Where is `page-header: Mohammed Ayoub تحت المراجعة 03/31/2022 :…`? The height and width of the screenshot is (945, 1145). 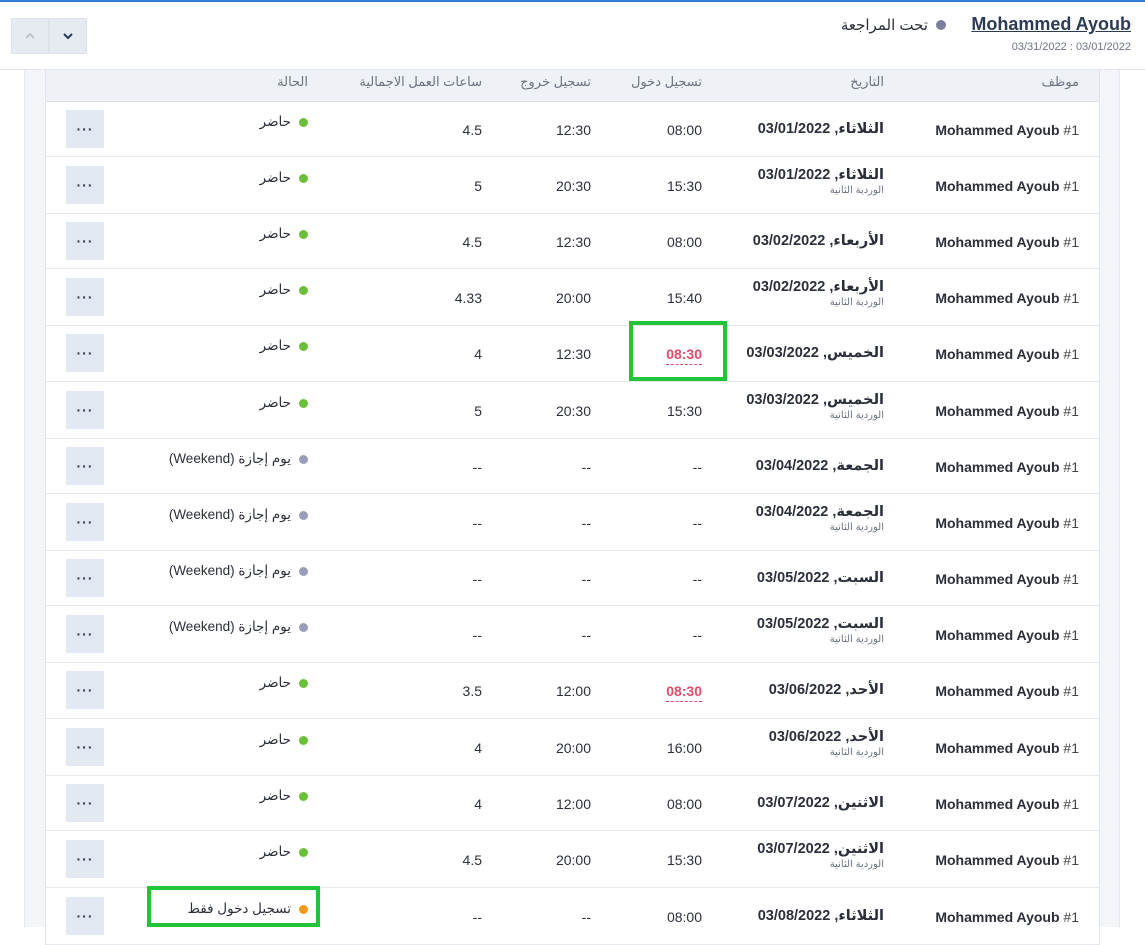 page-header: Mohammed Ayoub تحت المراجعة 03/31/2022 :… is located at coordinates (572, 36).